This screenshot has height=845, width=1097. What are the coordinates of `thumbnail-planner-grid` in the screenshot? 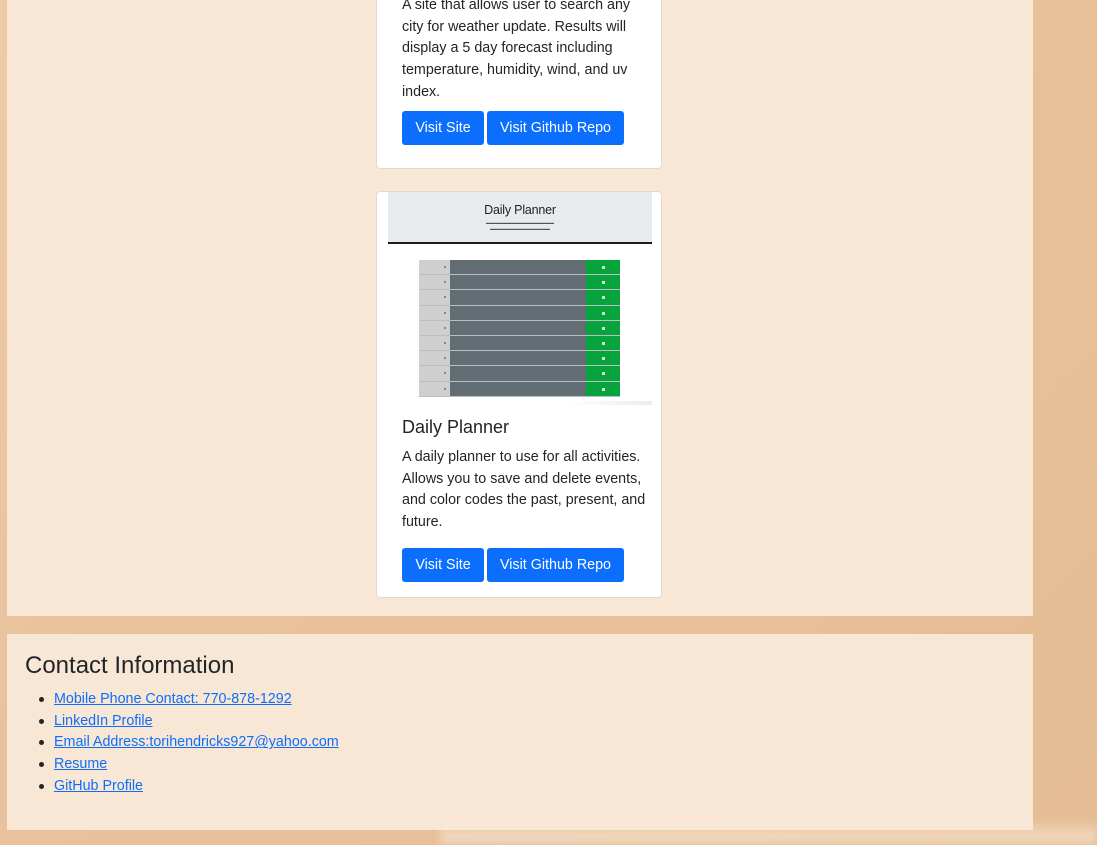 It's located at (519, 328).